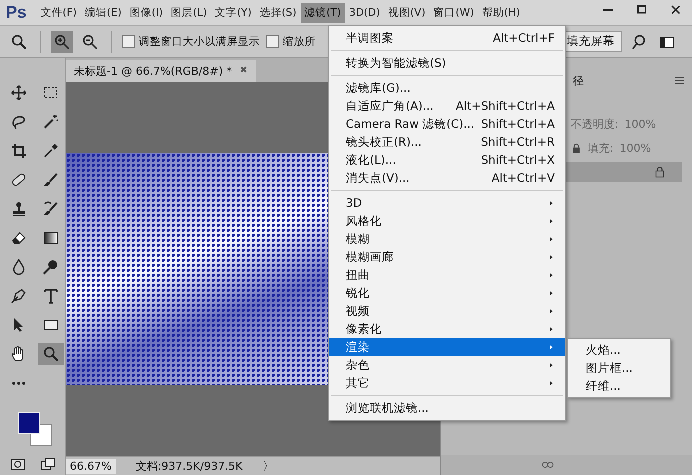 The width and height of the screenshot is (692, 475). Describe the element at coordinates (595, 124) in the screenshot. I see `opacity-label: 不透明度:` at that location.